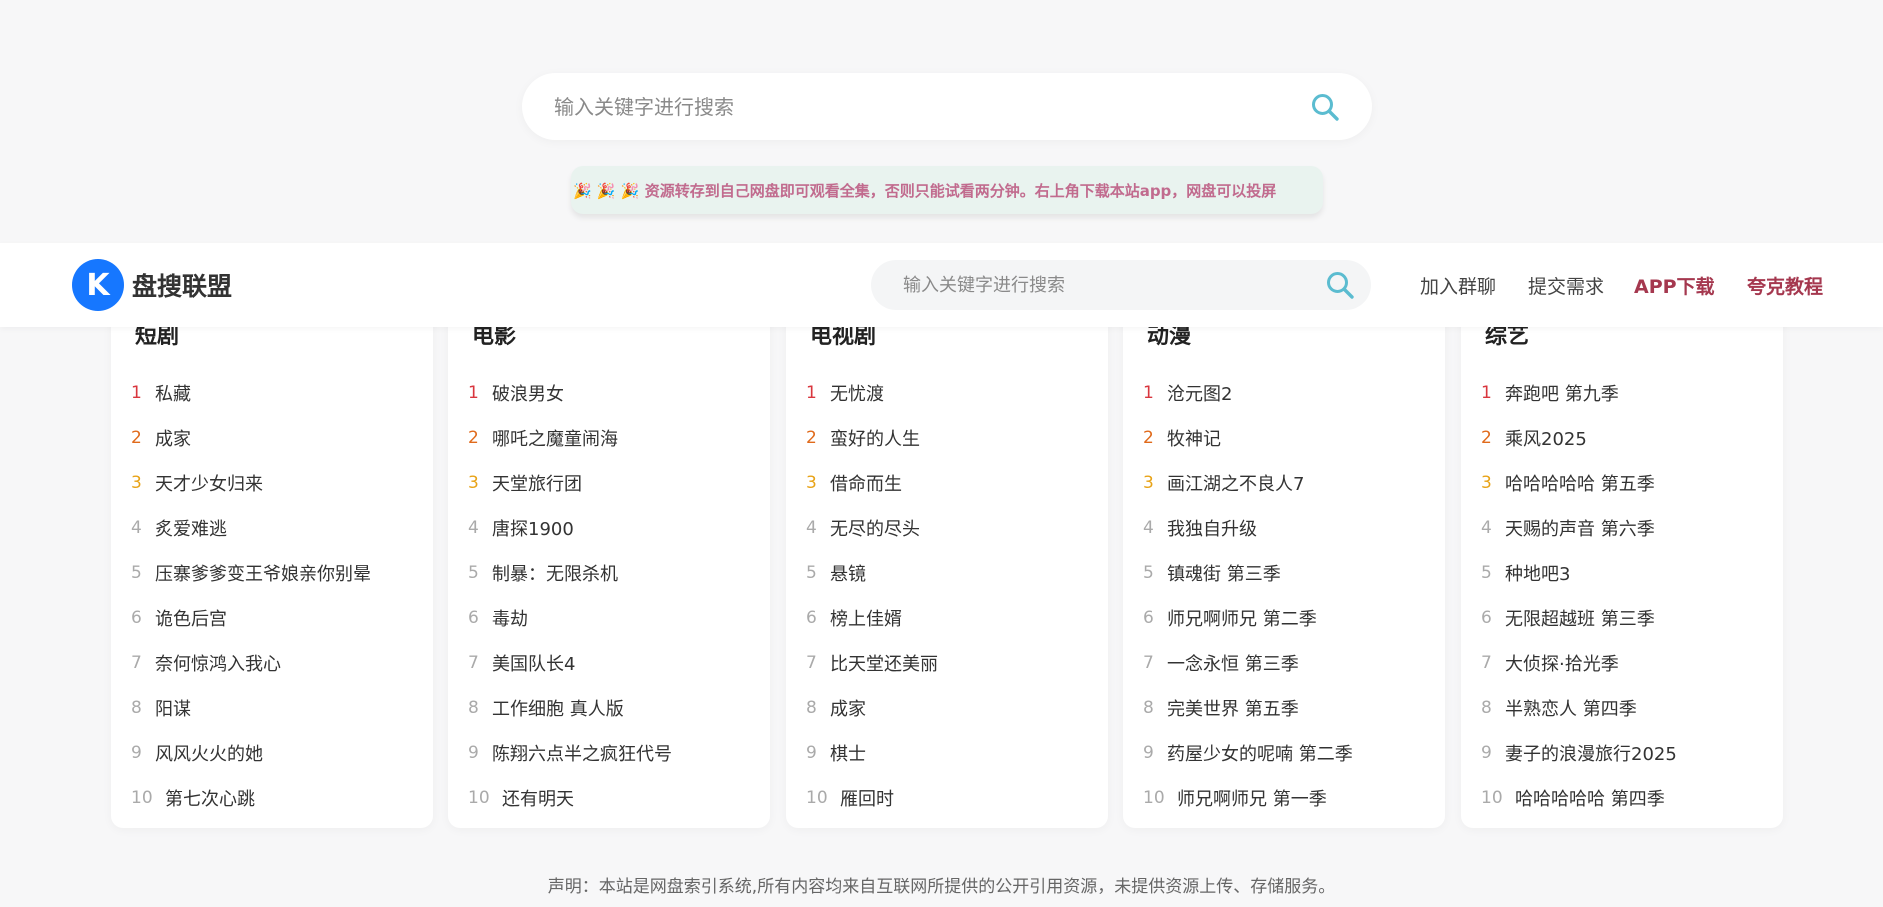 This screenshot has width=1883, height=907. Describe the element at coordinates (956, 572) in the screenshot. I see `rank-item: 5 悬镜` at that location.